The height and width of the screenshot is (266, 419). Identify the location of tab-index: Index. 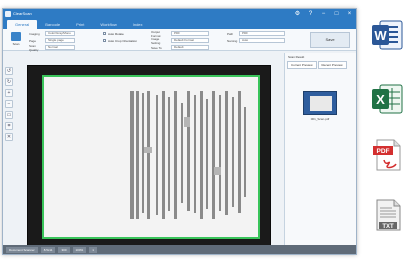
(138, 24).